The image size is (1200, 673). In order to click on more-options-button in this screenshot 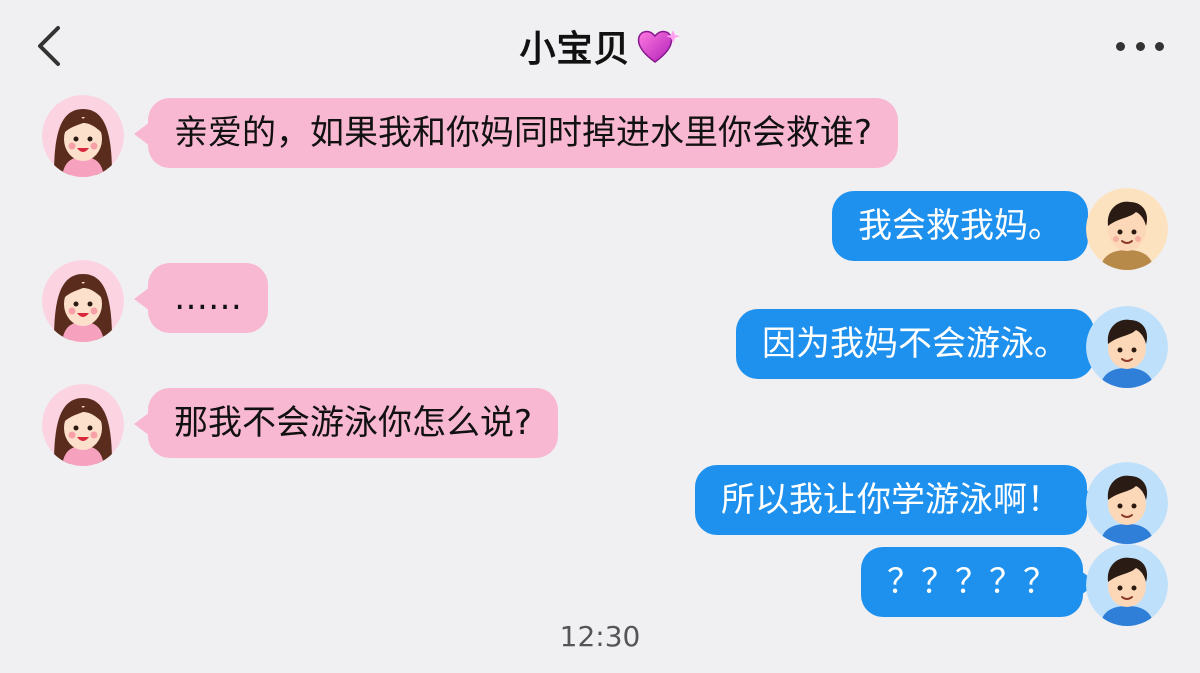, I will do `click(1140, 46)`.